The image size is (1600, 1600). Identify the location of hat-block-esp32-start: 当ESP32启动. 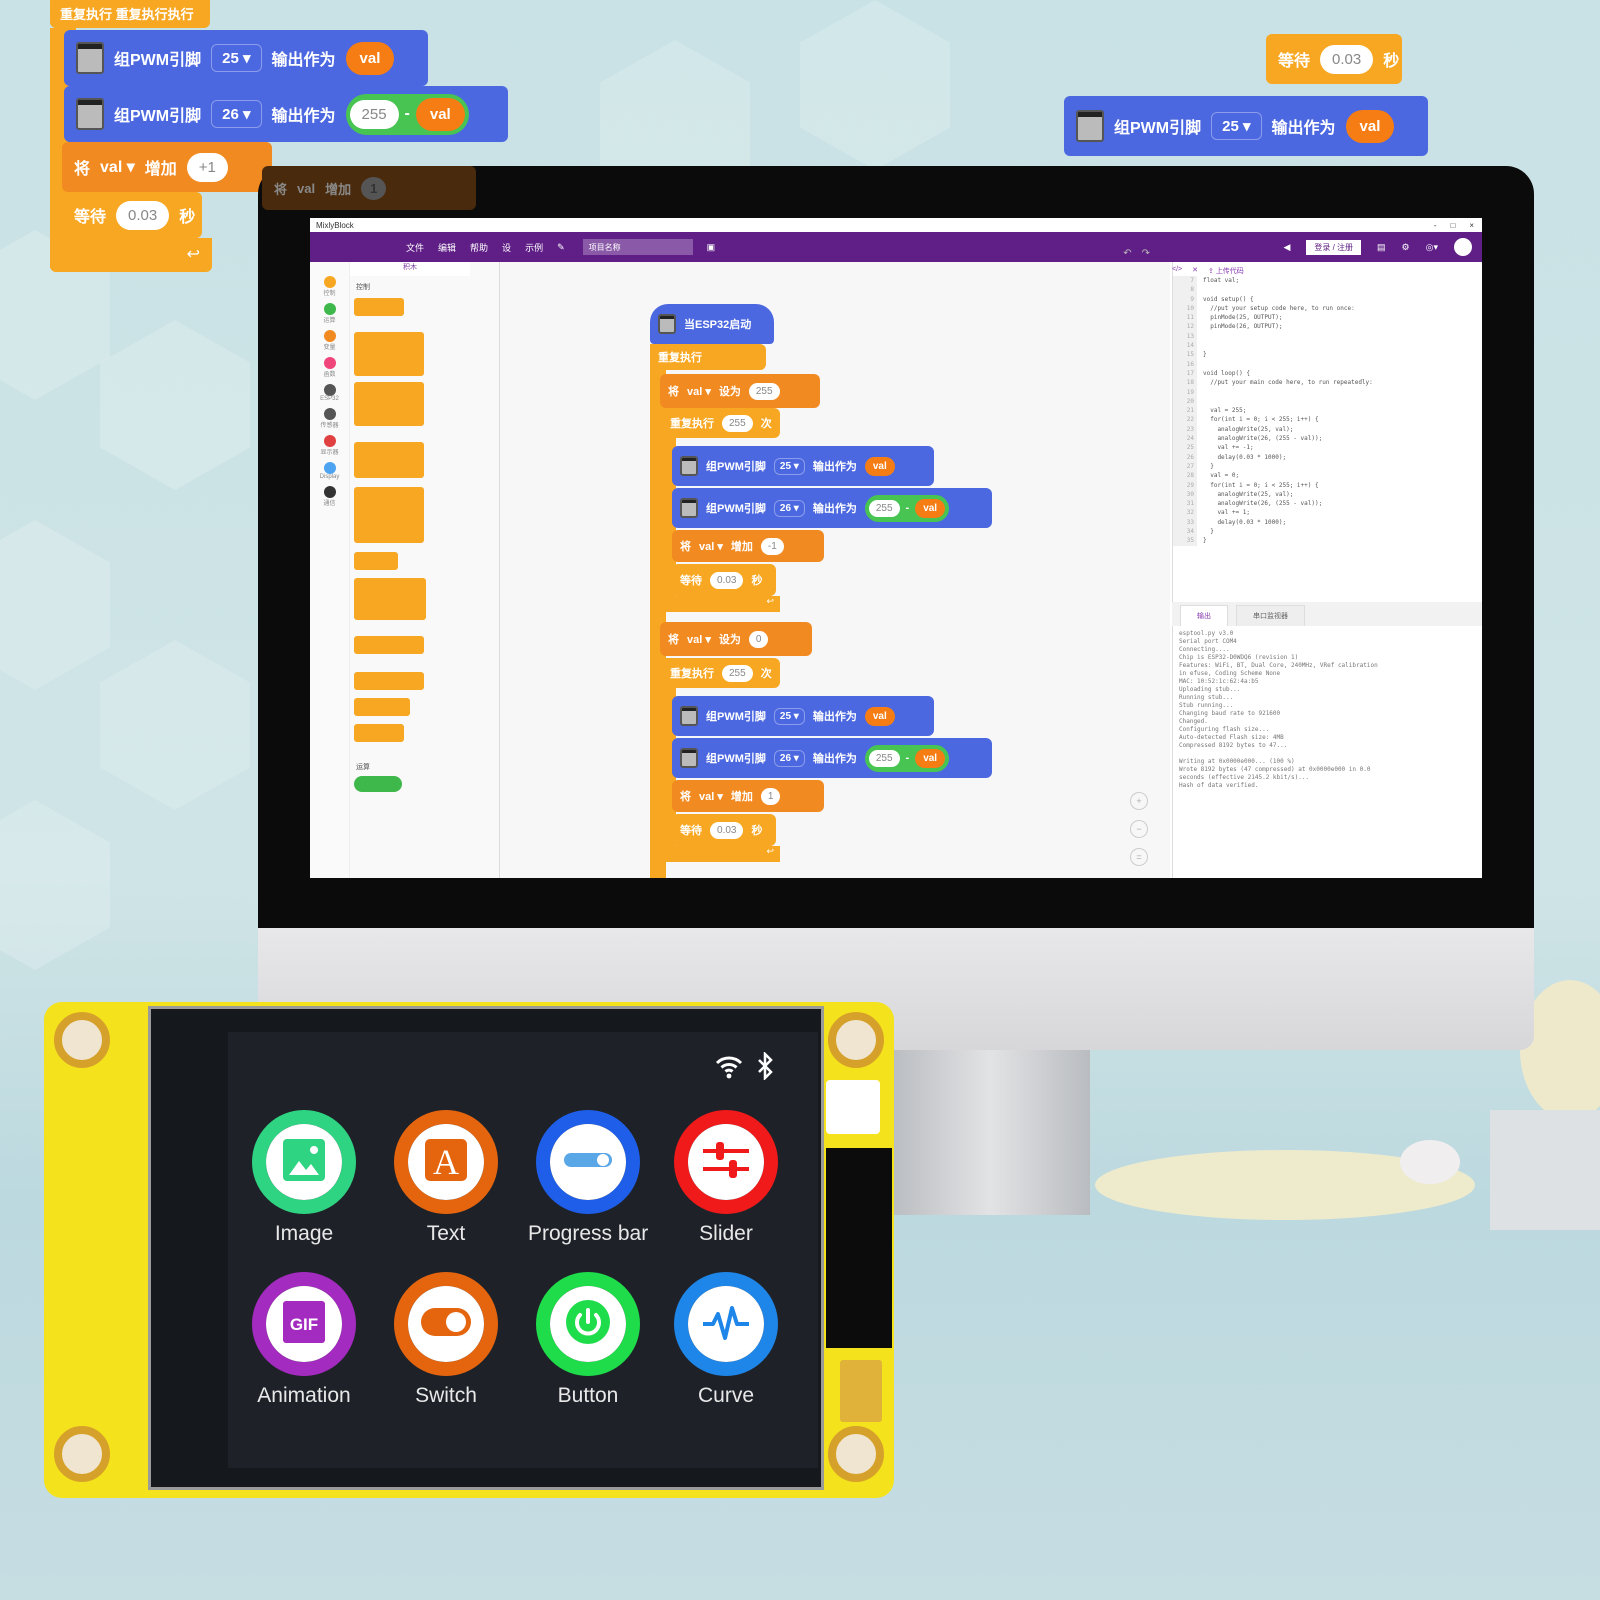
(712, 324).